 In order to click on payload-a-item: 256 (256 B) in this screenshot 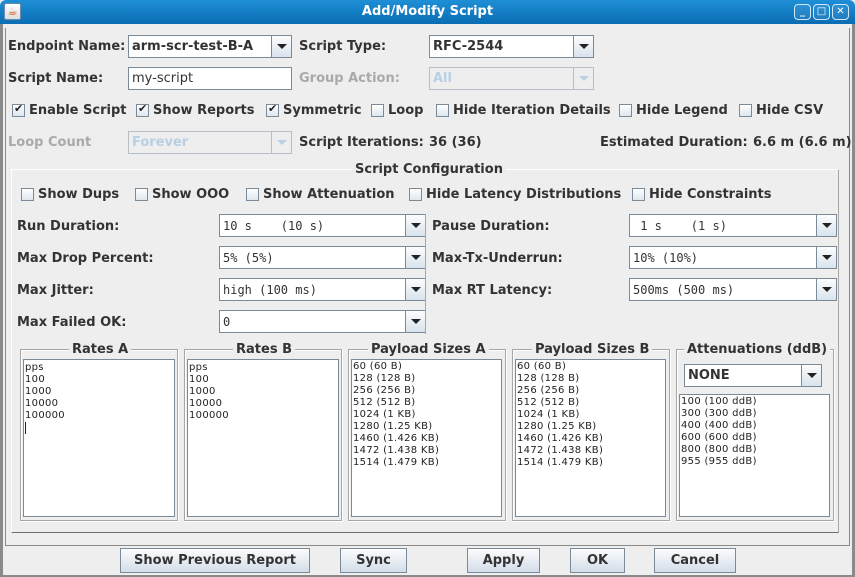, I will do `click(426, 391)`.